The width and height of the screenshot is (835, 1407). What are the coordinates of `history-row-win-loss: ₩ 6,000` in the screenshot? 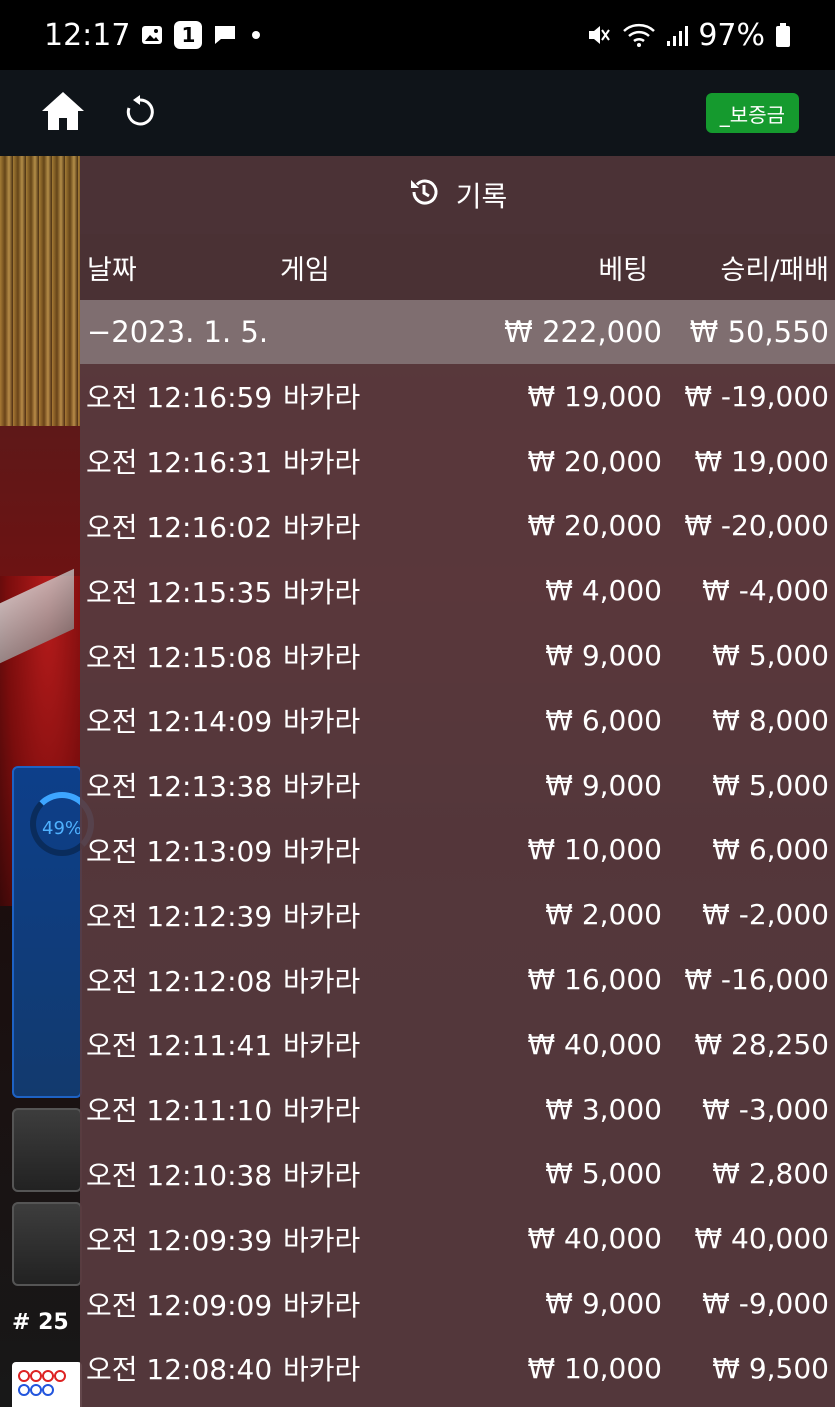 It's located at (770, 850).